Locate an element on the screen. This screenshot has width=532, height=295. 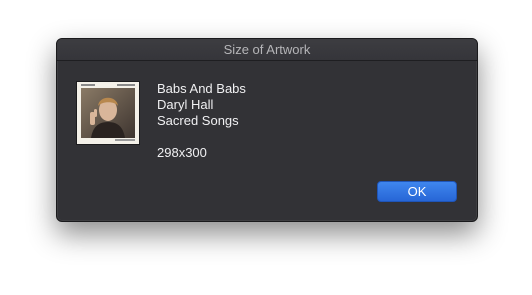
dialog-title: Size of Artwork is located at coordinates (267, 50).